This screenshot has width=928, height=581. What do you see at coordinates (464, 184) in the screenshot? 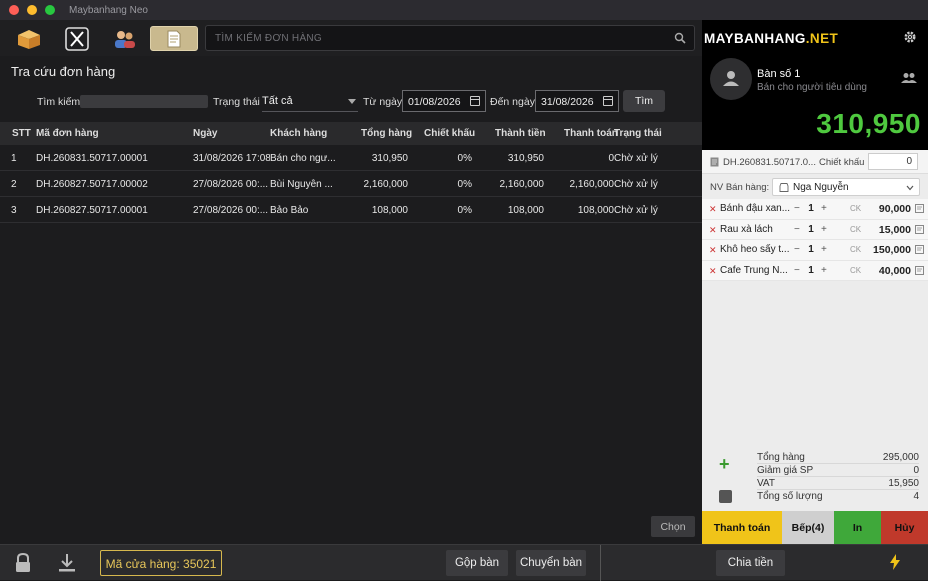
I see `cell-discount: 0%` at bounding box center [464, 184].